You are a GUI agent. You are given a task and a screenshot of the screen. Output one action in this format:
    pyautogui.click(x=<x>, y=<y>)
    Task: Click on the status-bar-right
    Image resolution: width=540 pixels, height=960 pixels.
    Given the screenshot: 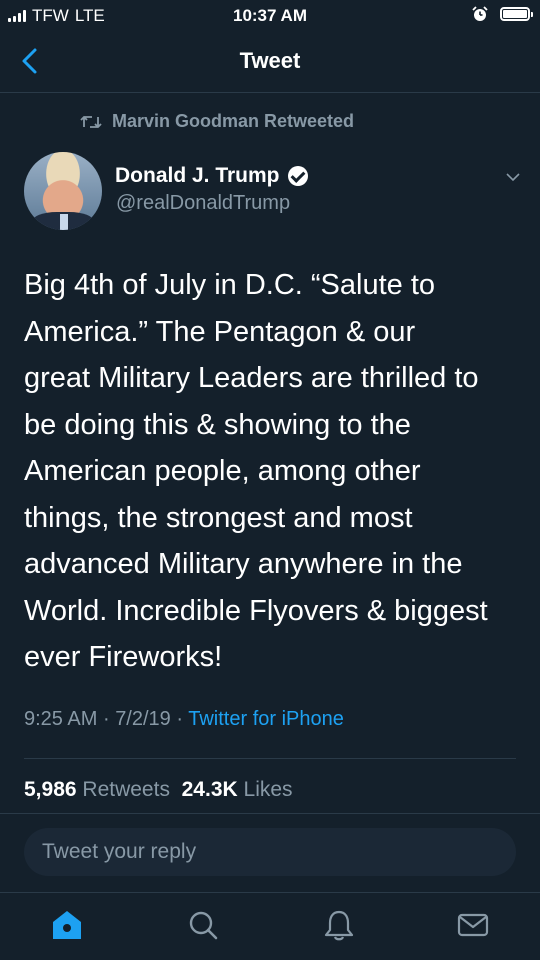 What is the action you would take?
    pyautogui.click(x=502, y=14)
    